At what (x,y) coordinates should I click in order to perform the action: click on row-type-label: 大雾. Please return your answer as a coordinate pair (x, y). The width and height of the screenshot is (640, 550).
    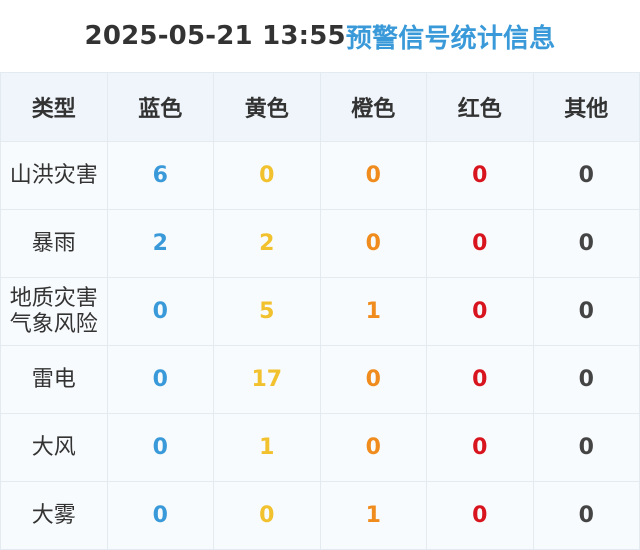
    Looking at the image, I should click on (54, 515).